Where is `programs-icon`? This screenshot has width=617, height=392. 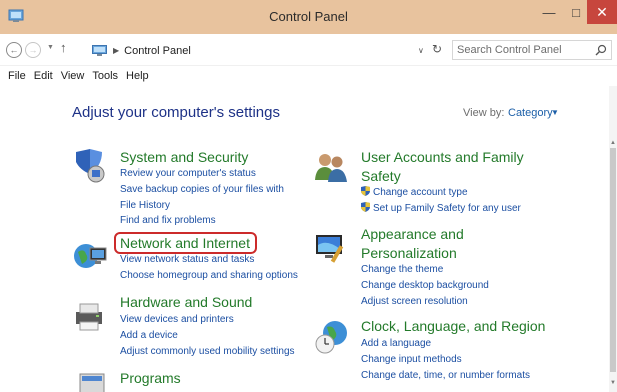 programs-icon is located at coordinates (94, 380).